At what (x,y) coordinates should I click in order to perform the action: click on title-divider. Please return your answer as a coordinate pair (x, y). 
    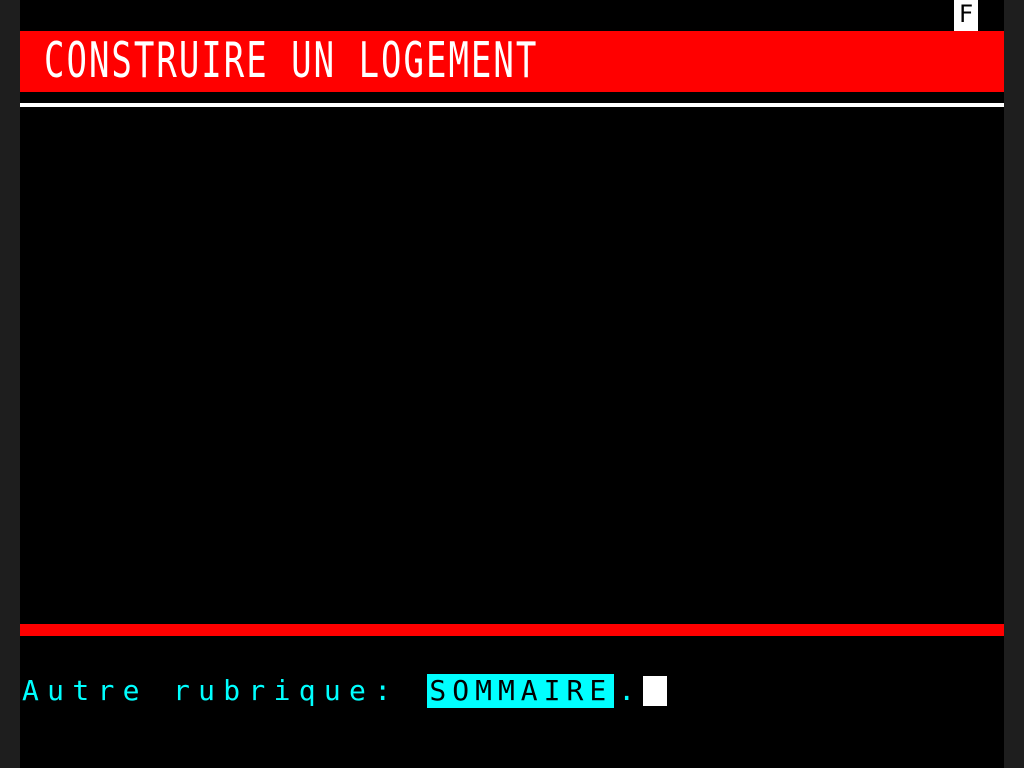
    Looking at the image, I should click on (512, 105).